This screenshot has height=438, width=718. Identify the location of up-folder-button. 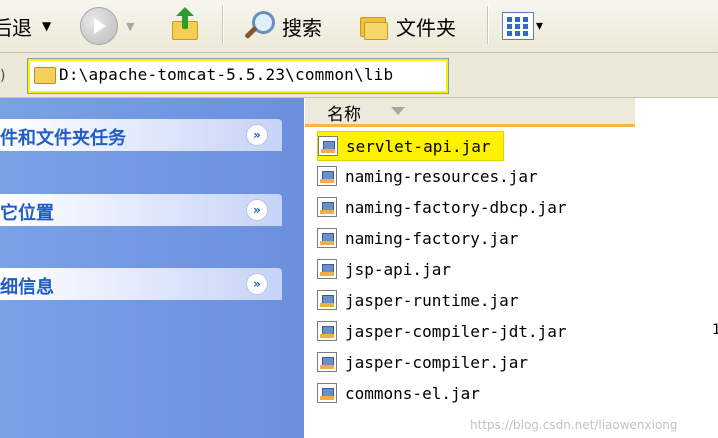
(185, 26).